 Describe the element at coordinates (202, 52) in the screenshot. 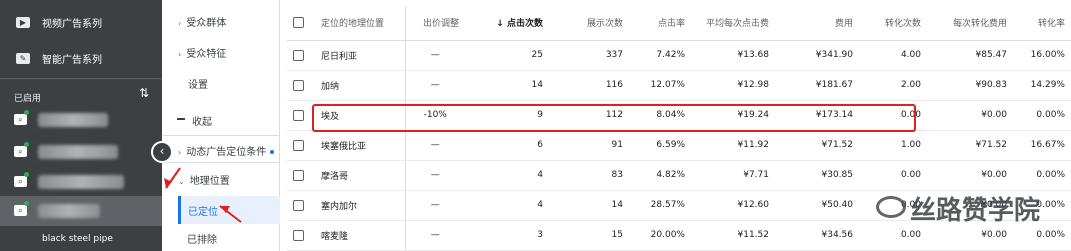

I see `nav-item-audience-traits: › 受众特征` at that location.